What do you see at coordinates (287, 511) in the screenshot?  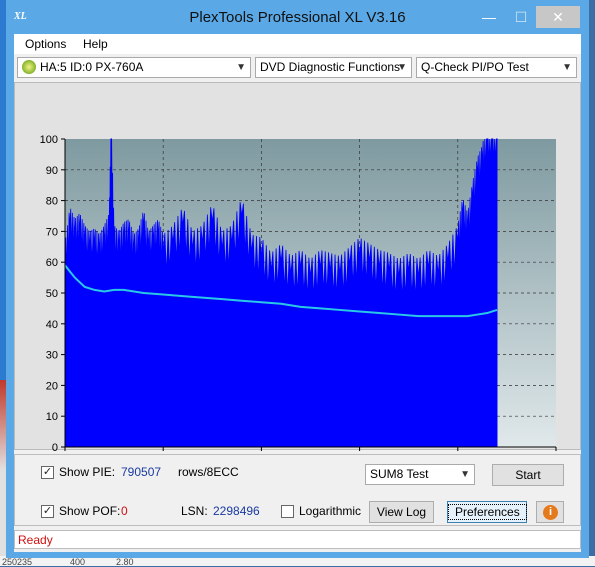 I see `logarithmic-checkbox` at bounding box center [287, 511].